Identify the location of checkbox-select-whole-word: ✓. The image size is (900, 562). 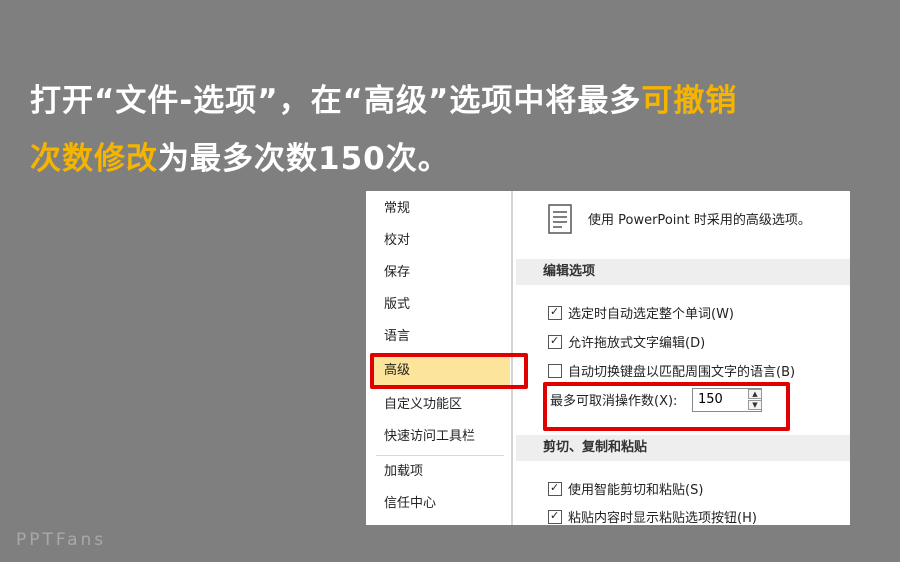
(555, 313).